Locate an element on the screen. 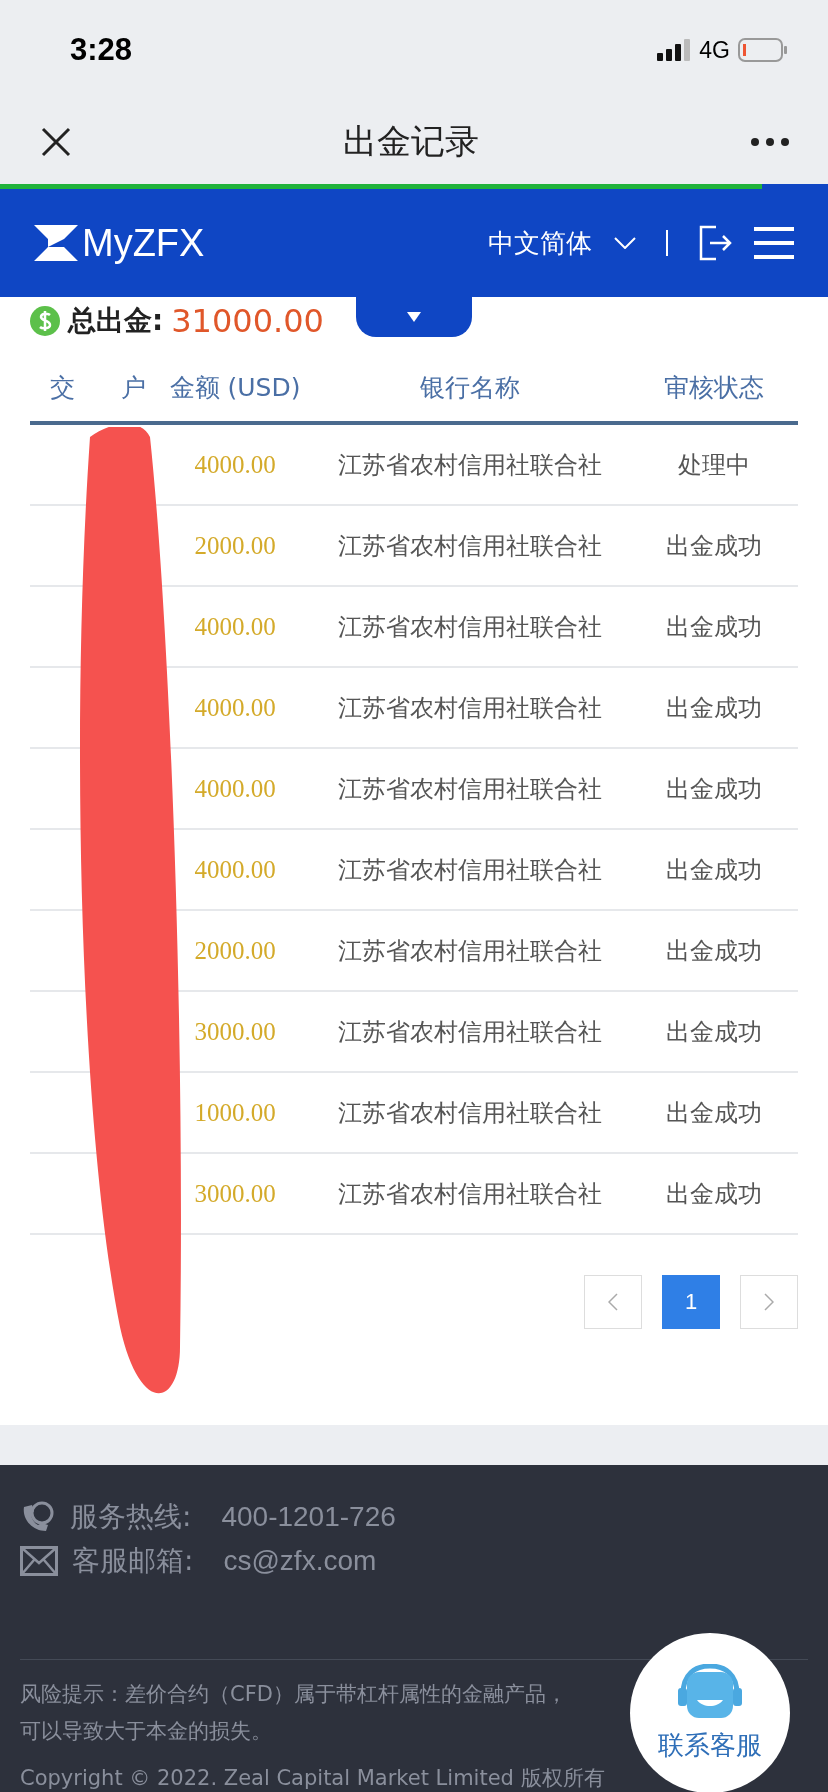 This screenshot has height=1792, width=828. close-icon is located at coordinates (56, 142).